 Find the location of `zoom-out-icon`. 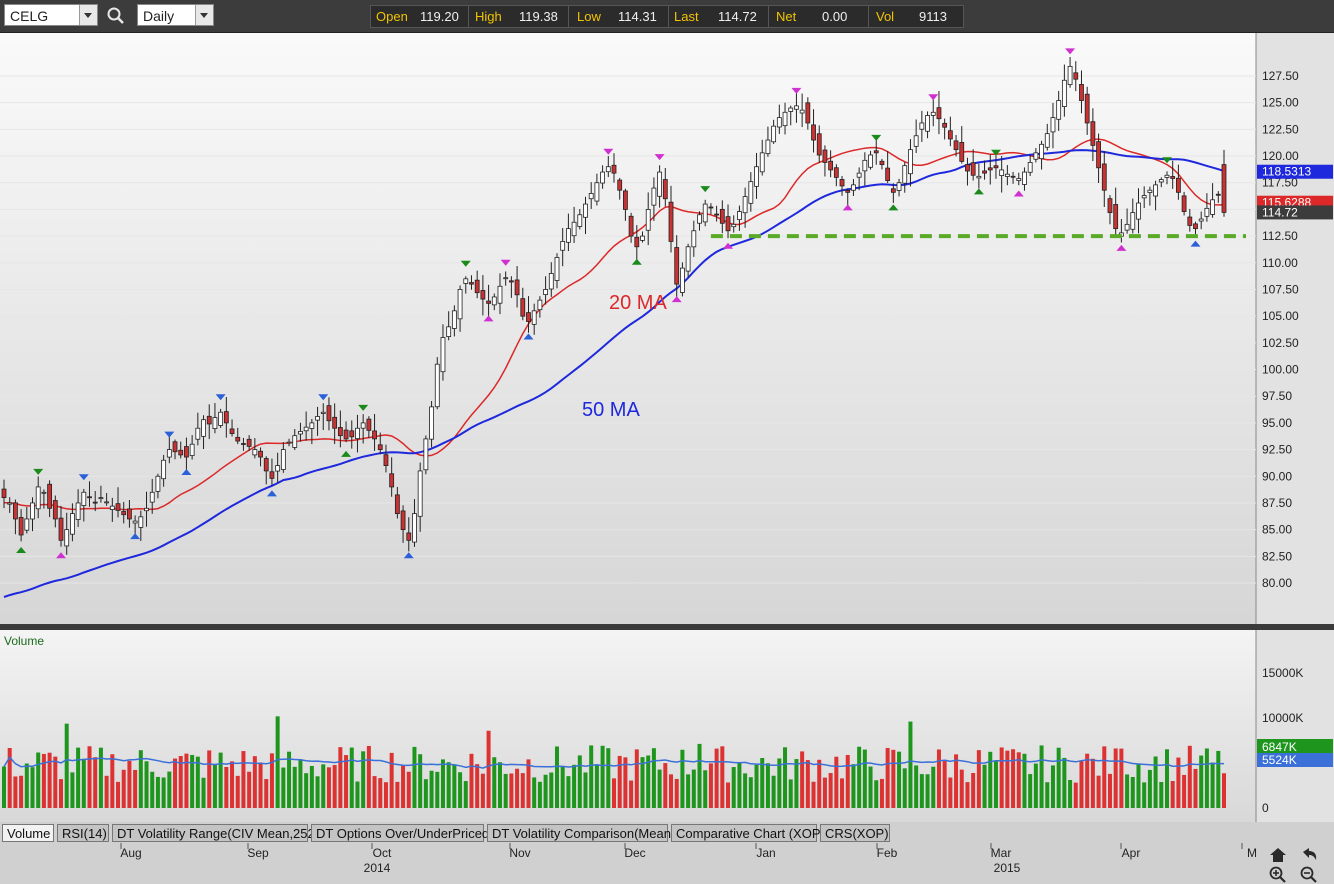

zoom-out-icon is located at coordinates (1309, 874).